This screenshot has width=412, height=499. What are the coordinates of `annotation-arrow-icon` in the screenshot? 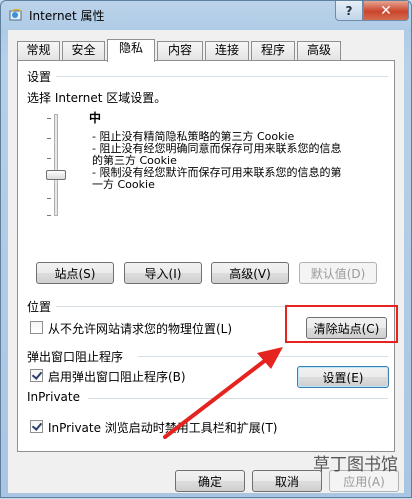 It's located at (223, 393).